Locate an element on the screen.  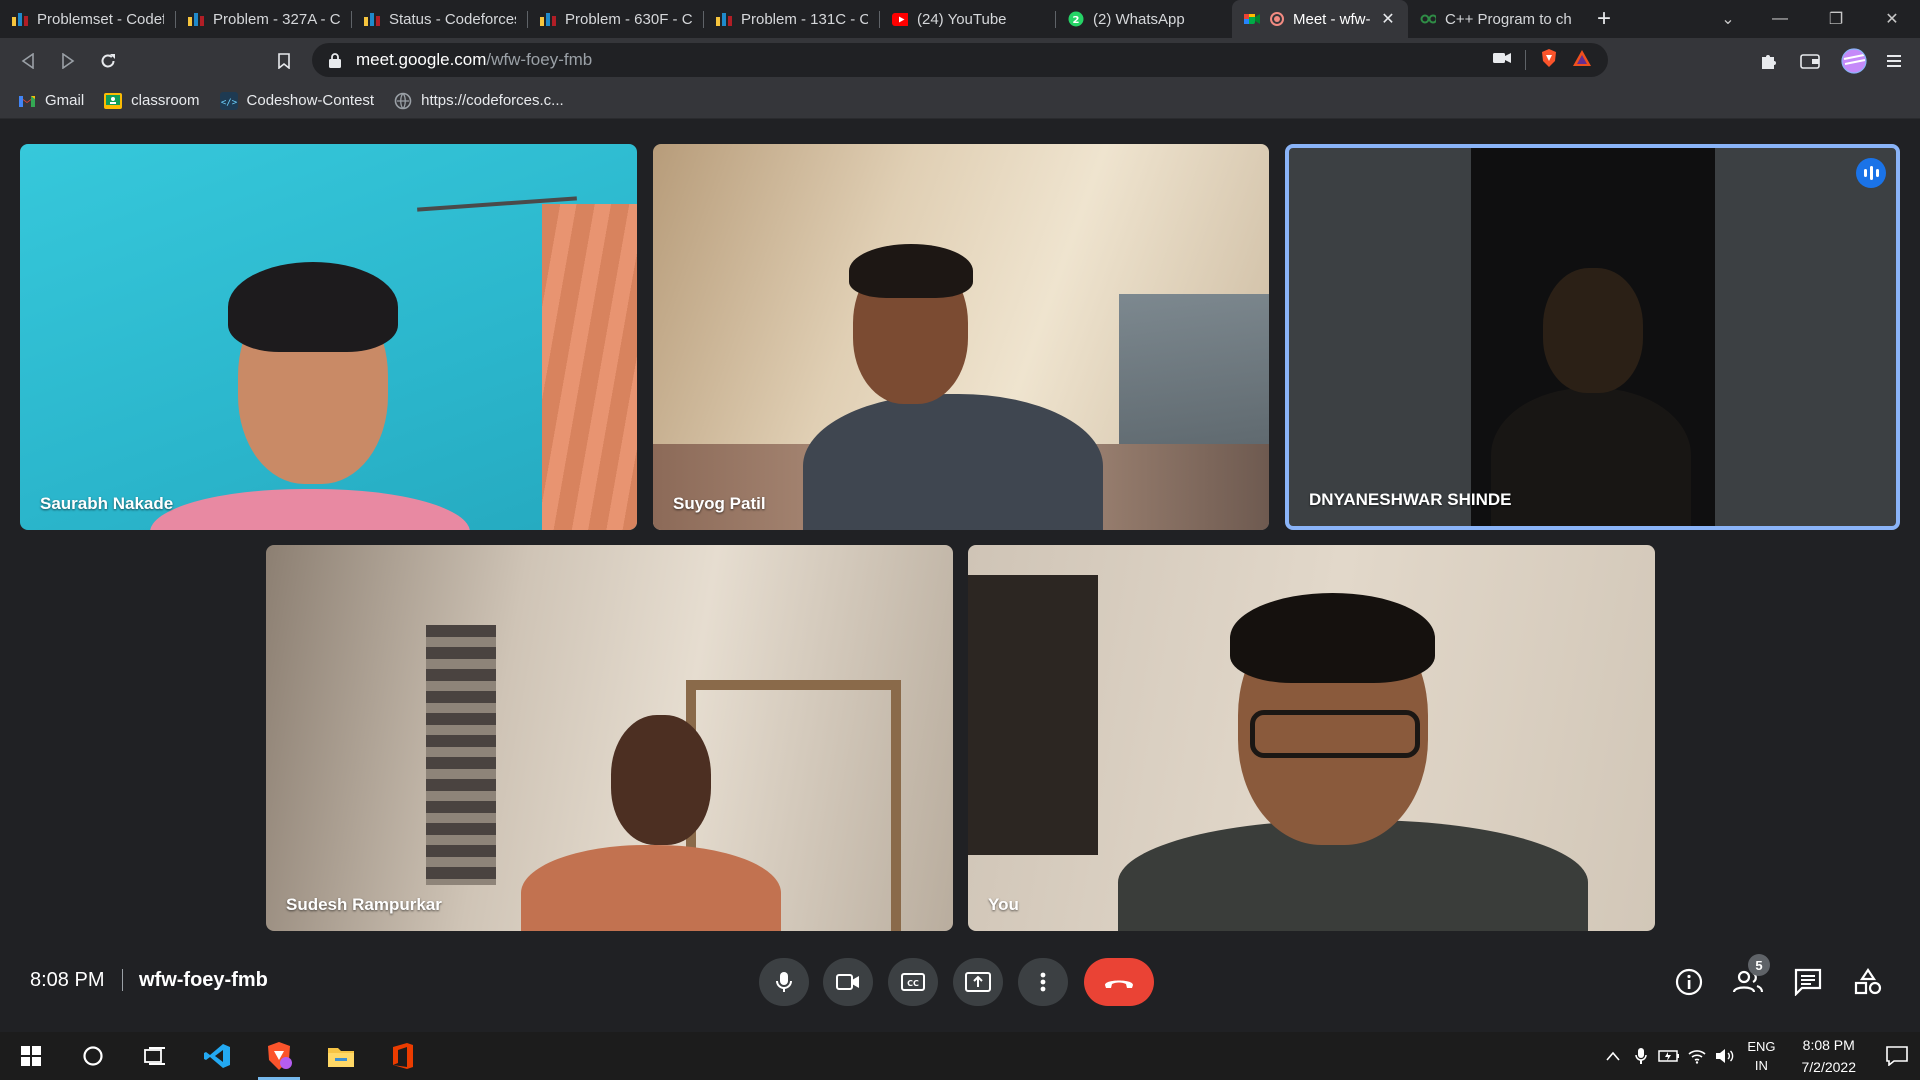
vscode-app is located at coordinates (217, 1056).